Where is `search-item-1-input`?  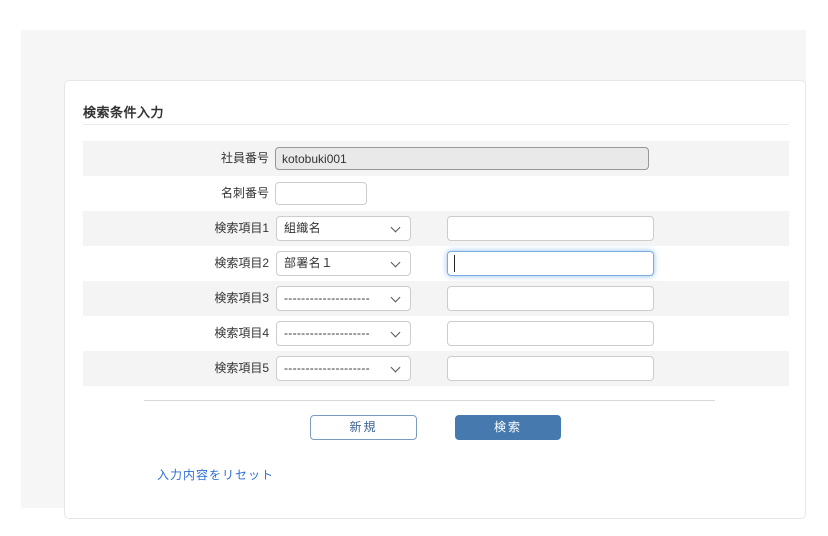 search-item-1-input is located at coordinates (550, 228).